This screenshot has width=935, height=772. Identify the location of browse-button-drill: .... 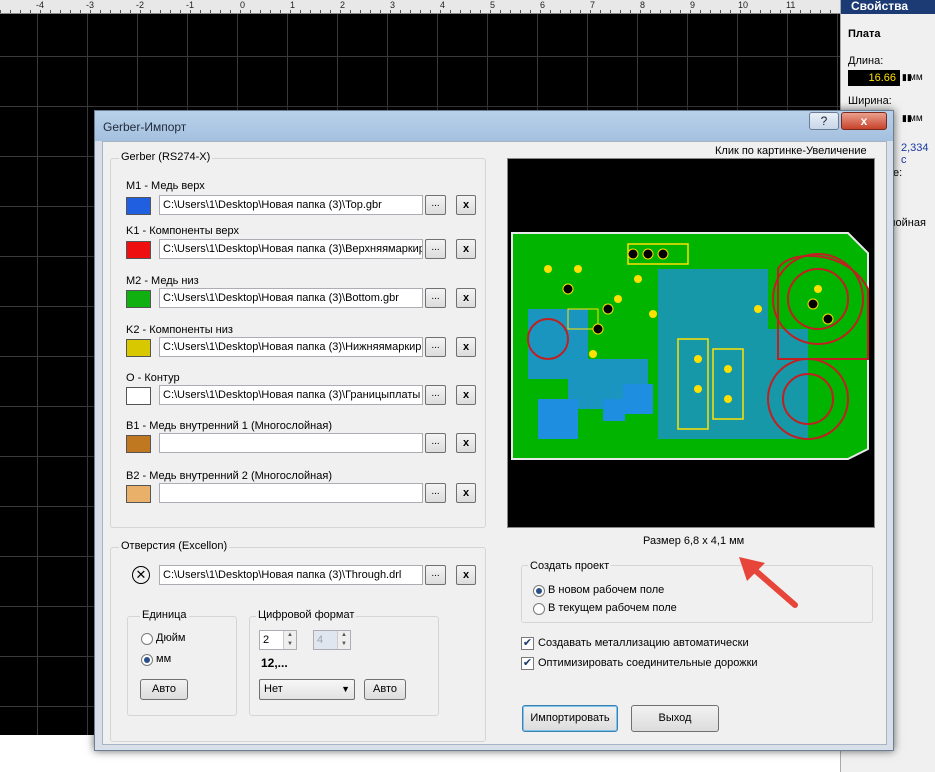
(435, 575).